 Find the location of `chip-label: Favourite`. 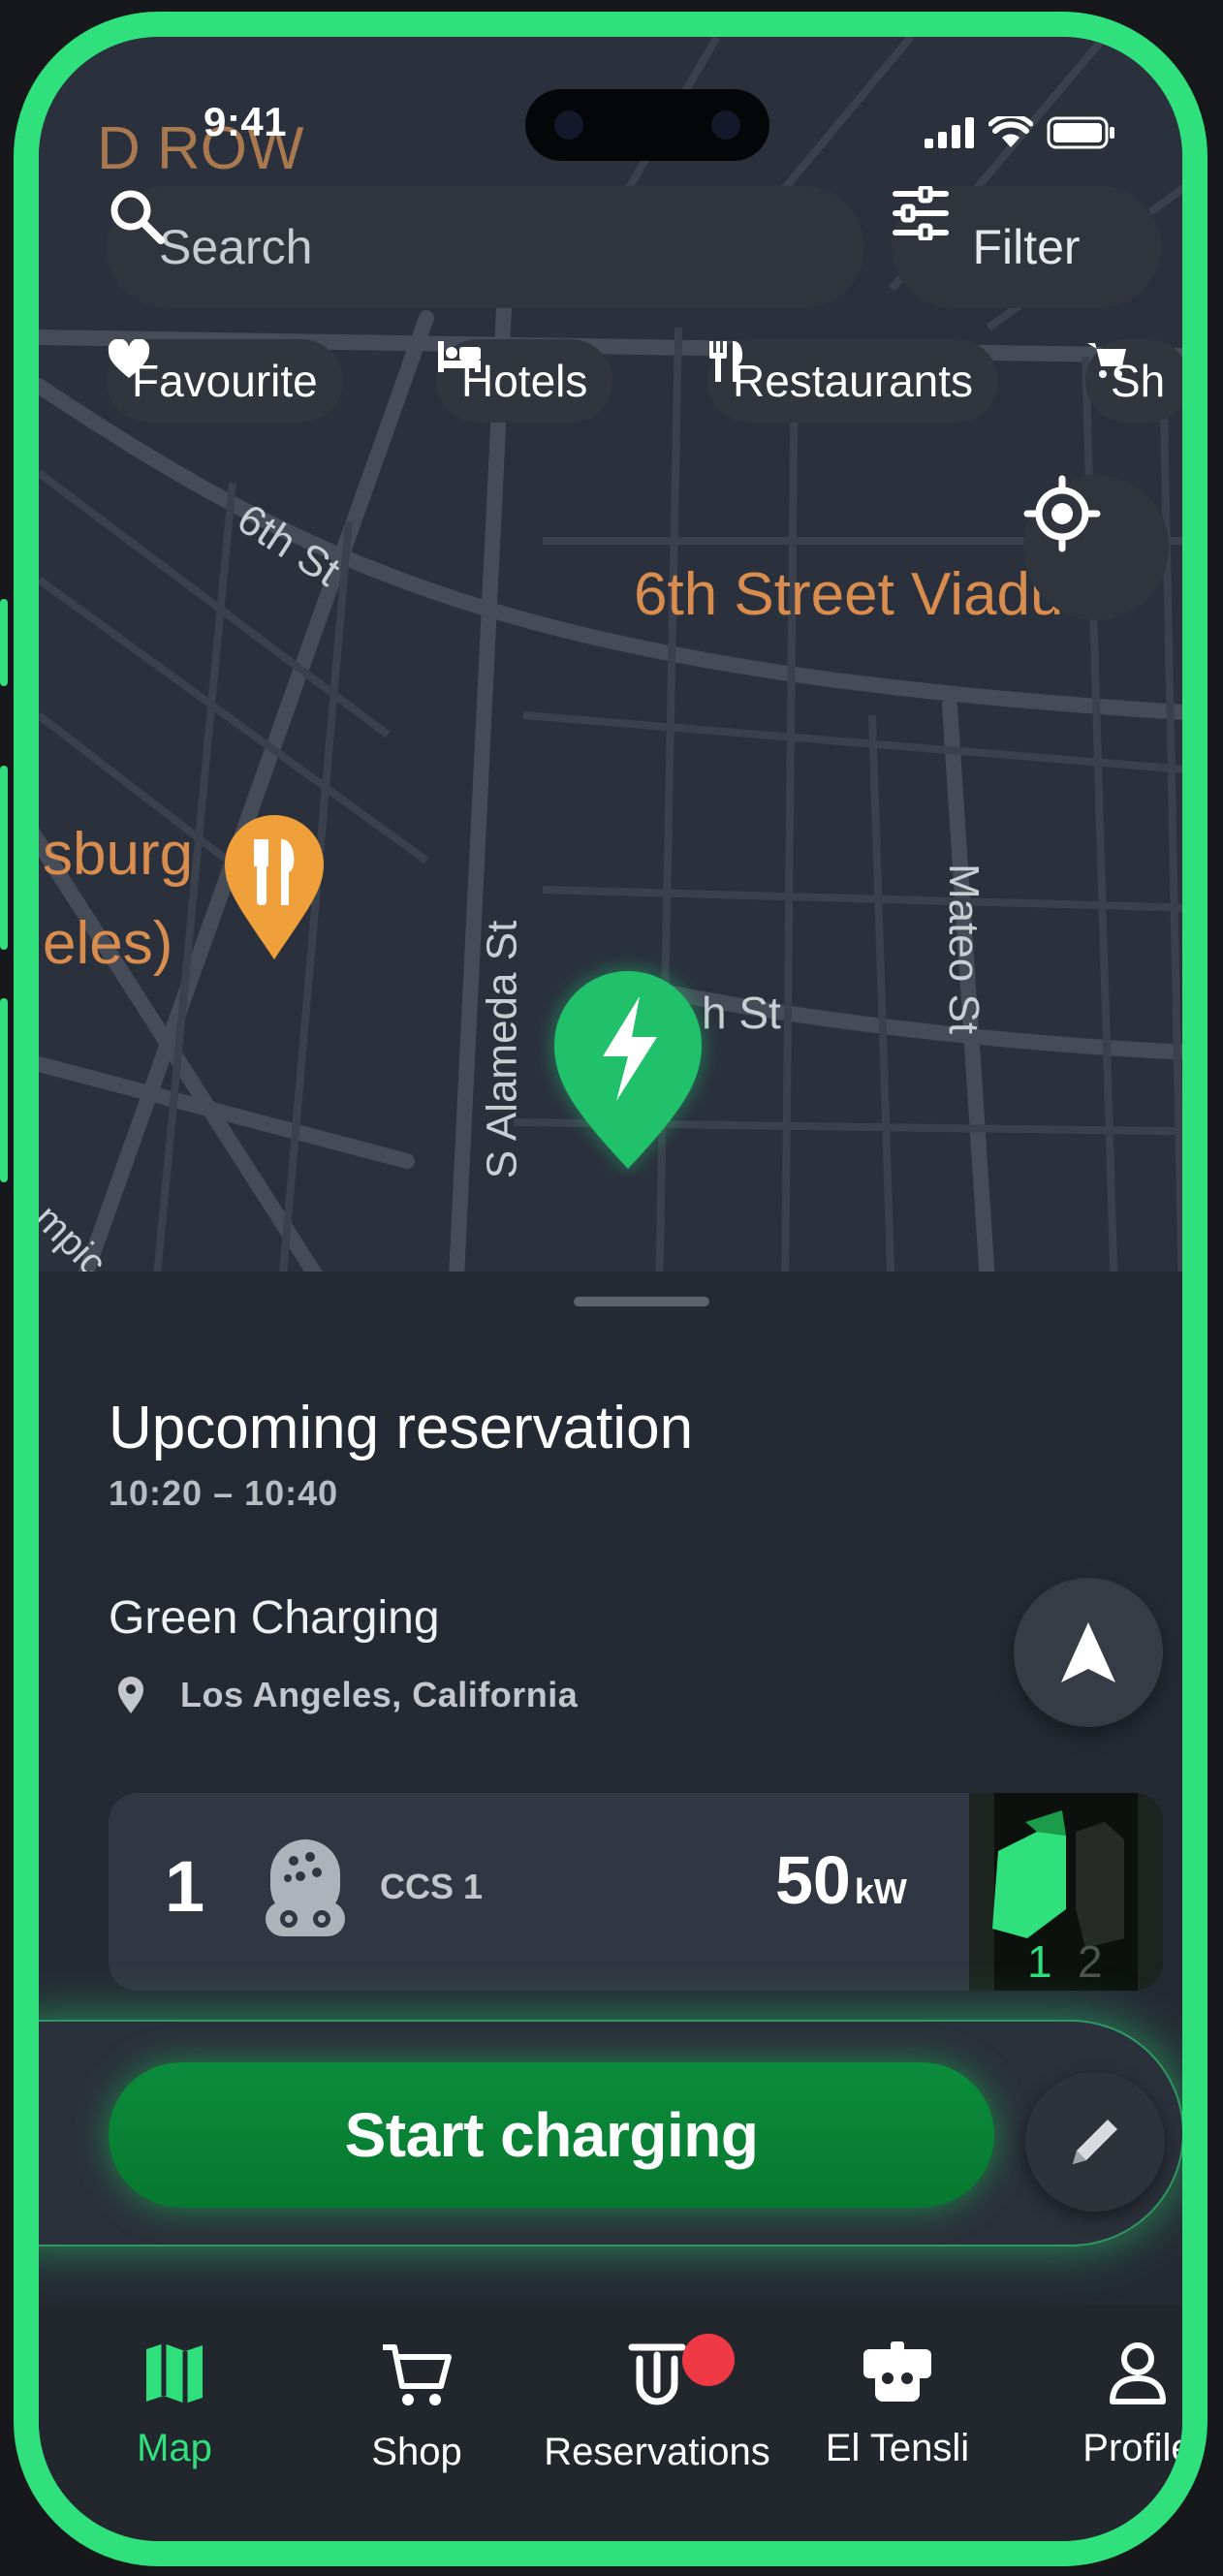

chip-label: Favourite is located at coordinates (225, 381).